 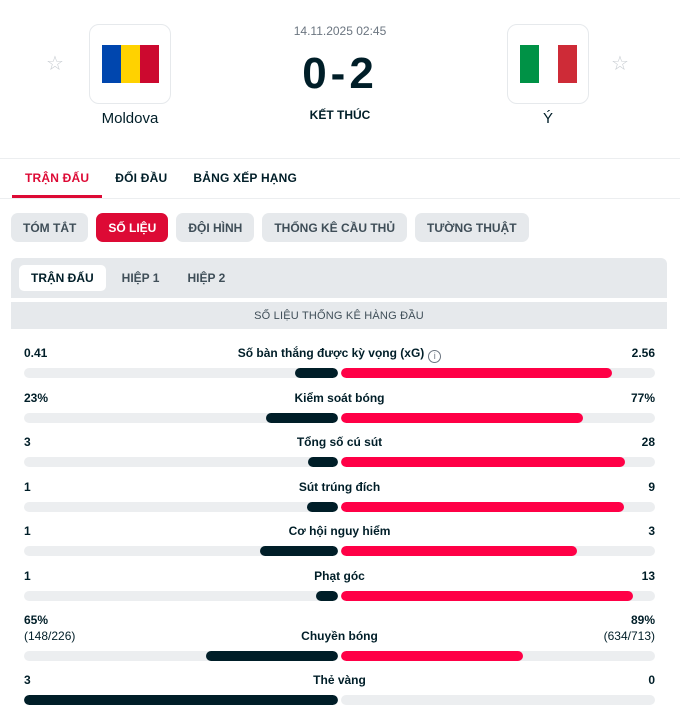 I want to click on stat-name: Cơ hội nguy hiểm, so click(x=339, y=531).